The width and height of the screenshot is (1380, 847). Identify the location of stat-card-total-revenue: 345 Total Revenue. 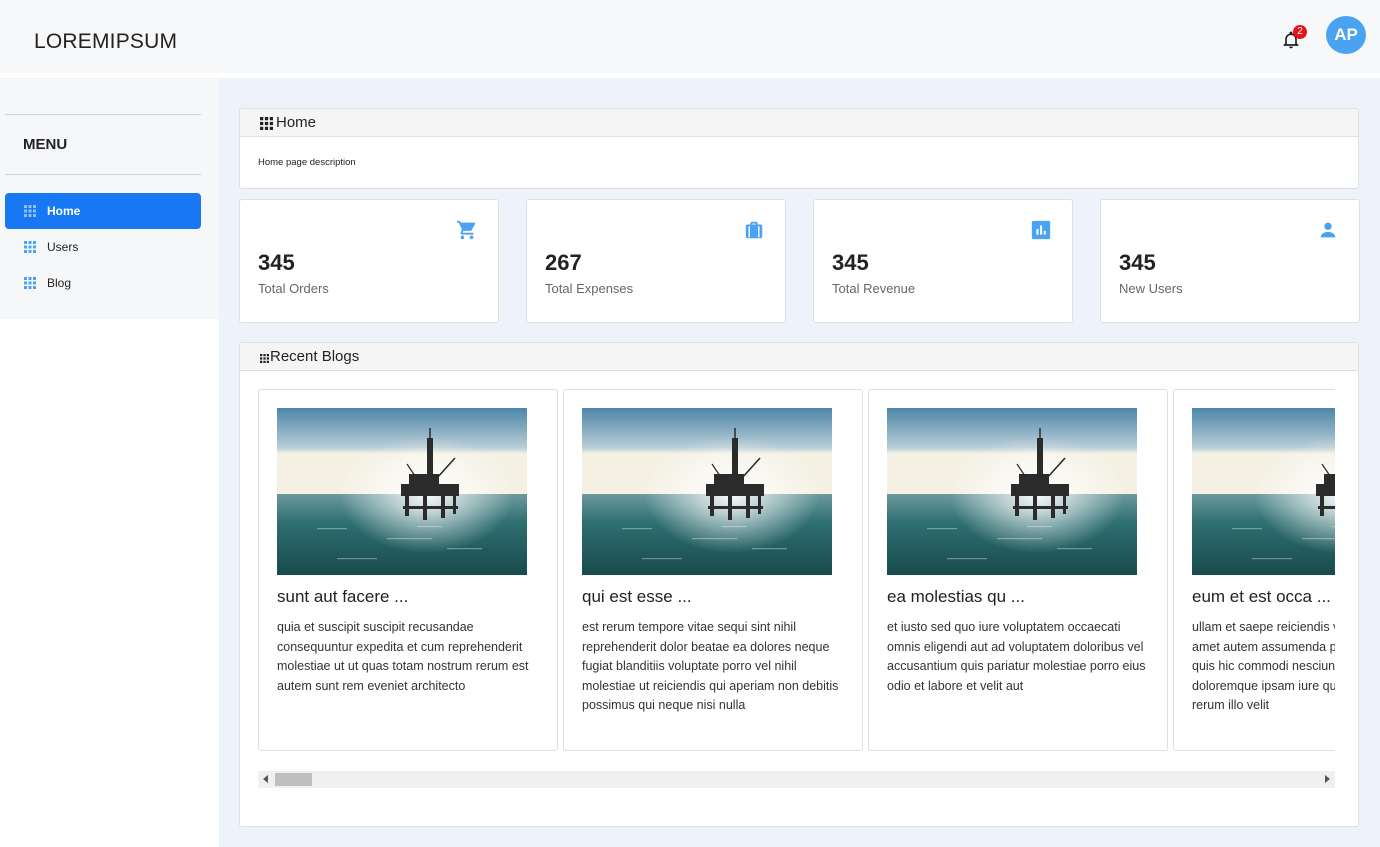
(943, 261).